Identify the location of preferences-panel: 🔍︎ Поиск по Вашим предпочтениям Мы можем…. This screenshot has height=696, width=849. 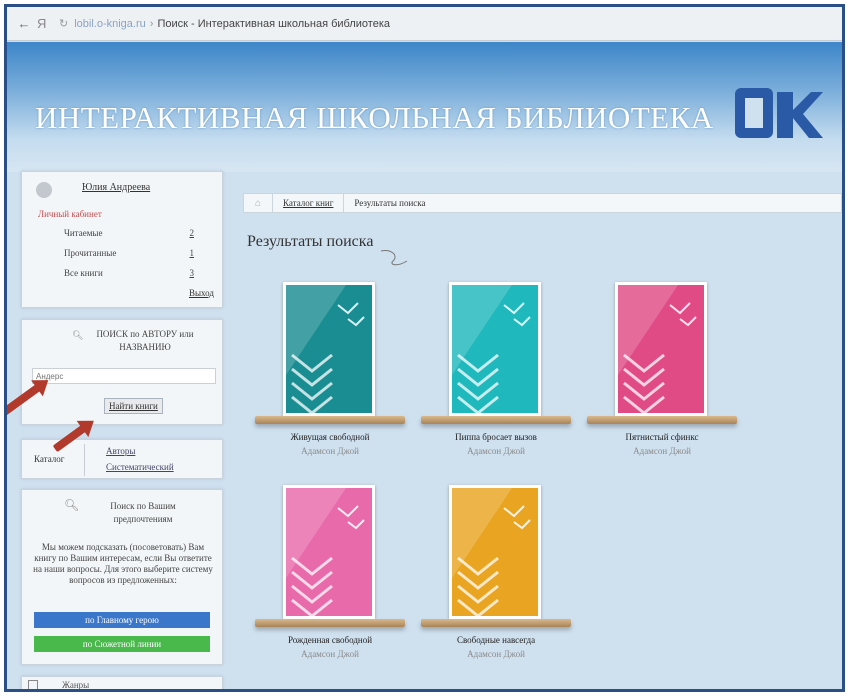
(122, 577).